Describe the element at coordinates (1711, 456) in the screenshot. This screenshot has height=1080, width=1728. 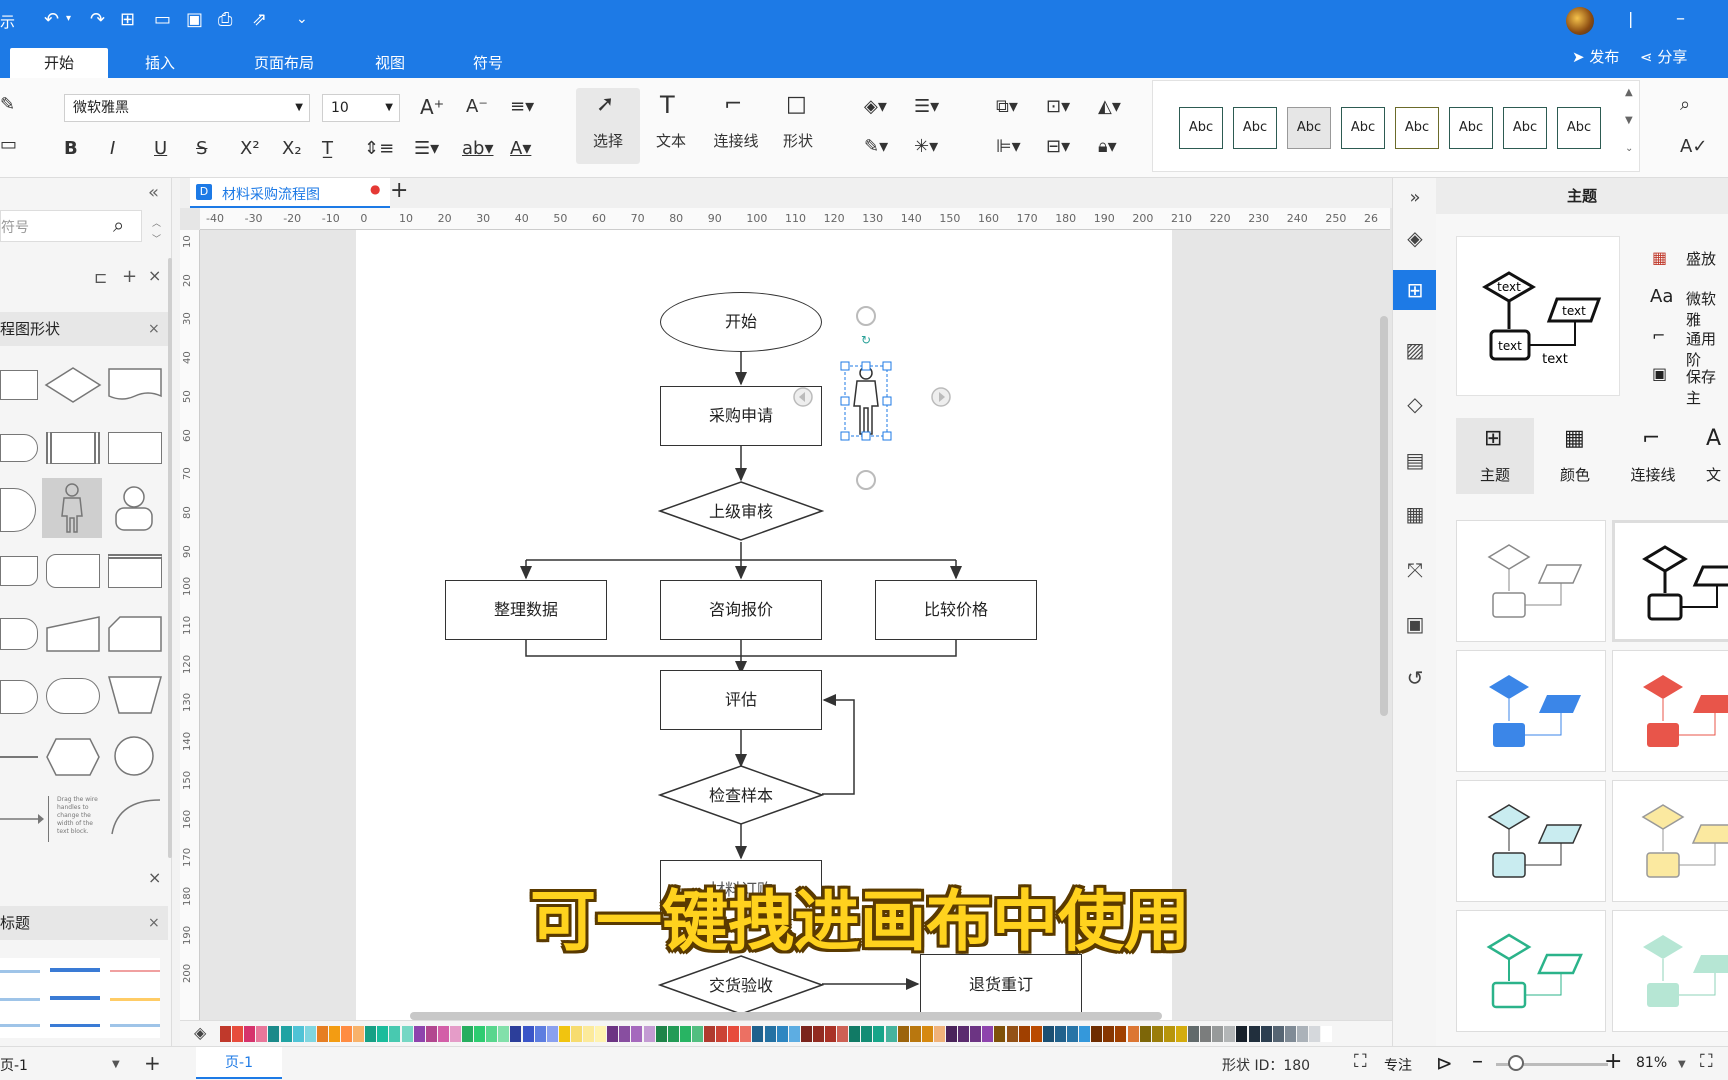
I see `subtab-text: A 文` at that location.